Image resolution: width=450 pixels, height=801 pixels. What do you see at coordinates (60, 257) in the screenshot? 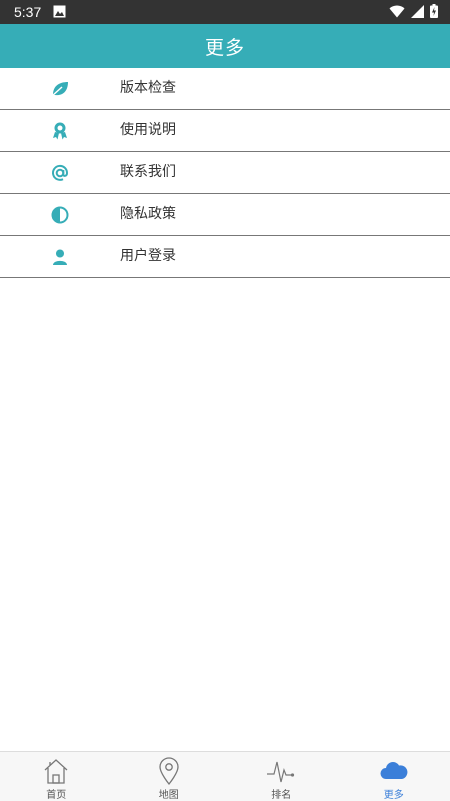
I see `user-icon` at bounding box center [60, 257].